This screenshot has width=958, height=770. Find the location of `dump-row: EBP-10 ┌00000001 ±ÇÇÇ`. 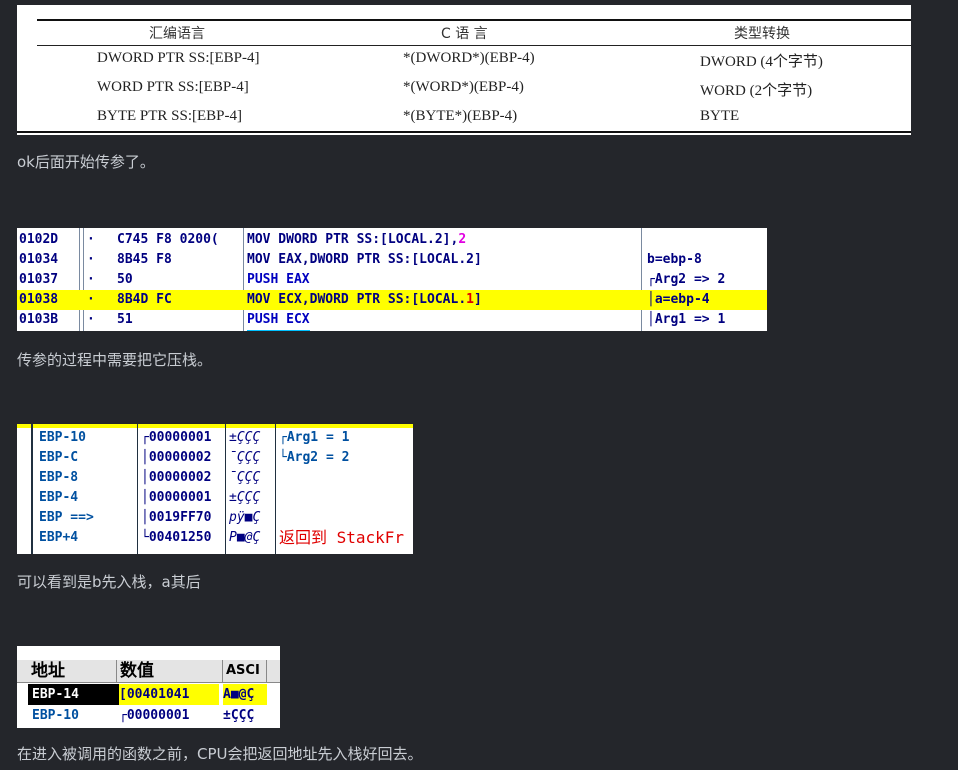

dump-row: EBP-10 ┌00000001 ±ÇÇÇ is located at coordinates (148, 715).